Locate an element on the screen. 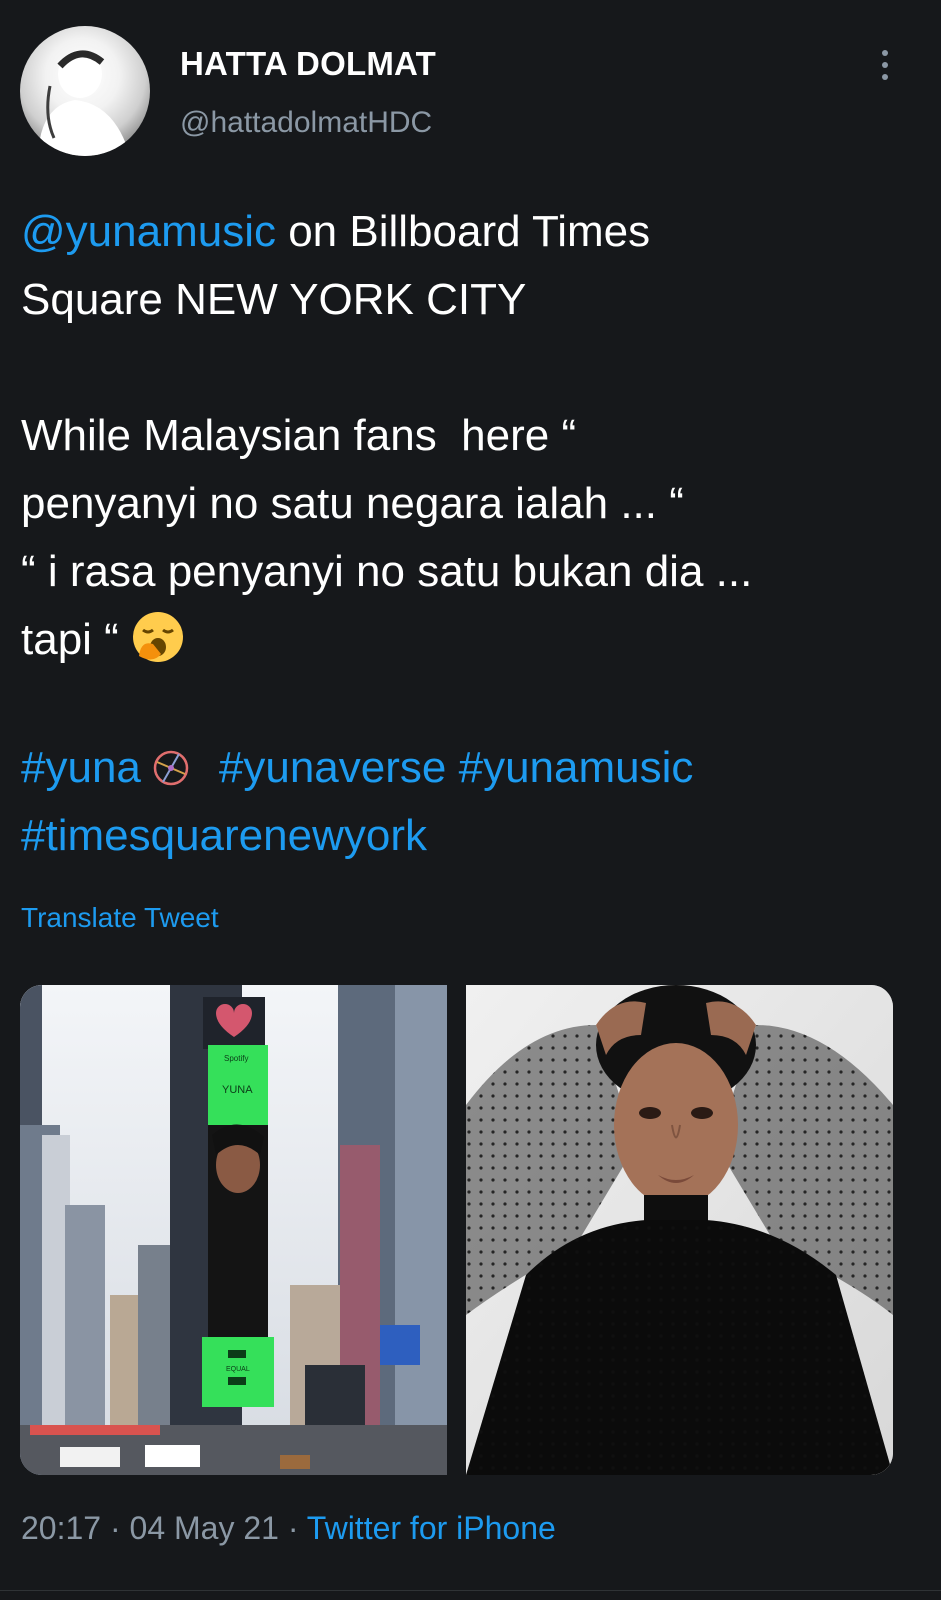  tweet-line-1: on Billboard Times is located at coordinates (463, 231).